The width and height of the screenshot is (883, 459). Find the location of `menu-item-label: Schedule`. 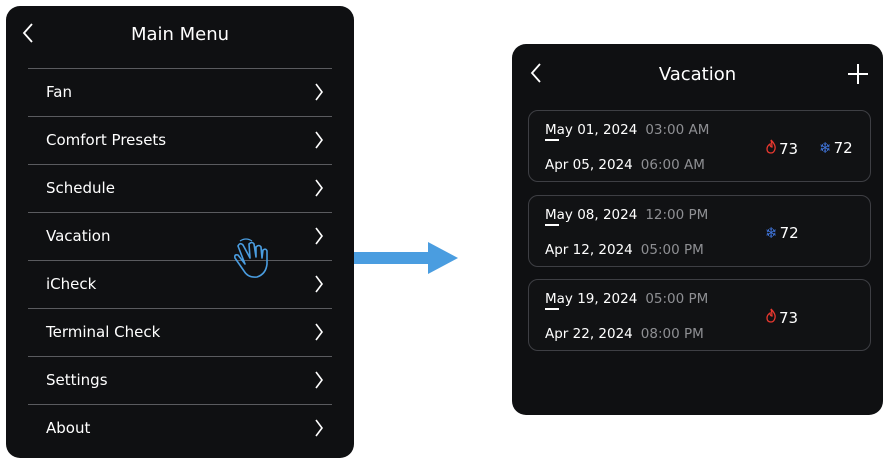

menu-item-label: Schedule is located at coordinates (80, 188).